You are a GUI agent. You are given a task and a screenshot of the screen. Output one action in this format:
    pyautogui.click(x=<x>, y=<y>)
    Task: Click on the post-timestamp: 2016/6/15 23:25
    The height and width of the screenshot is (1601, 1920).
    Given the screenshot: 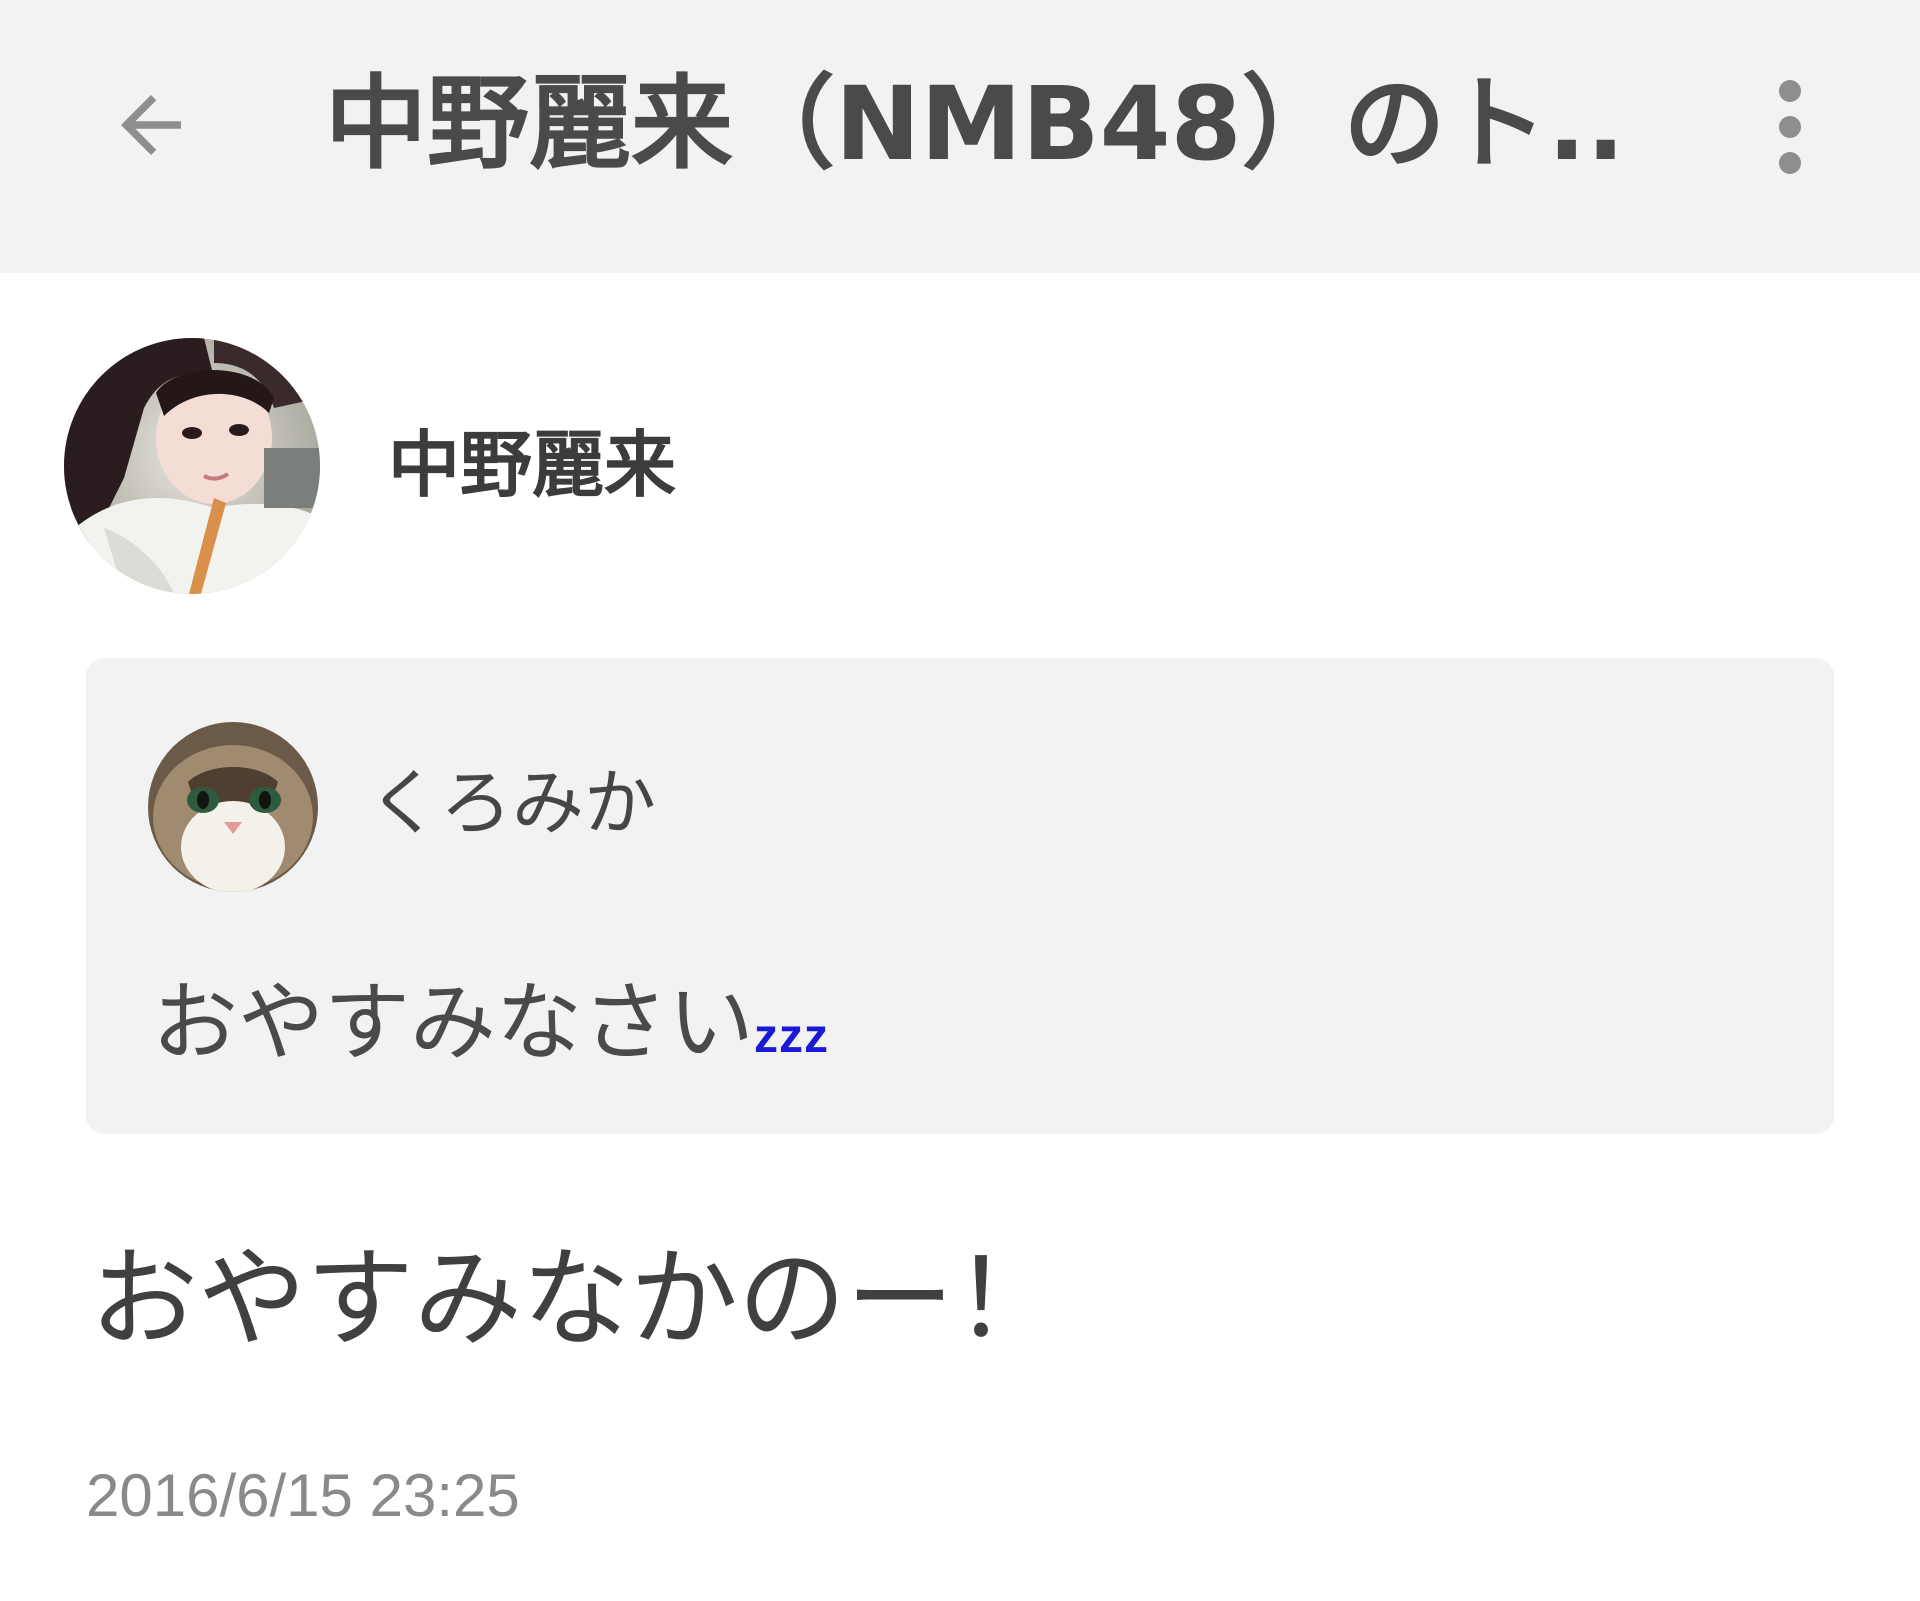 What is the action you would take?
    pyautogui.click(x=303, y=1495)
    